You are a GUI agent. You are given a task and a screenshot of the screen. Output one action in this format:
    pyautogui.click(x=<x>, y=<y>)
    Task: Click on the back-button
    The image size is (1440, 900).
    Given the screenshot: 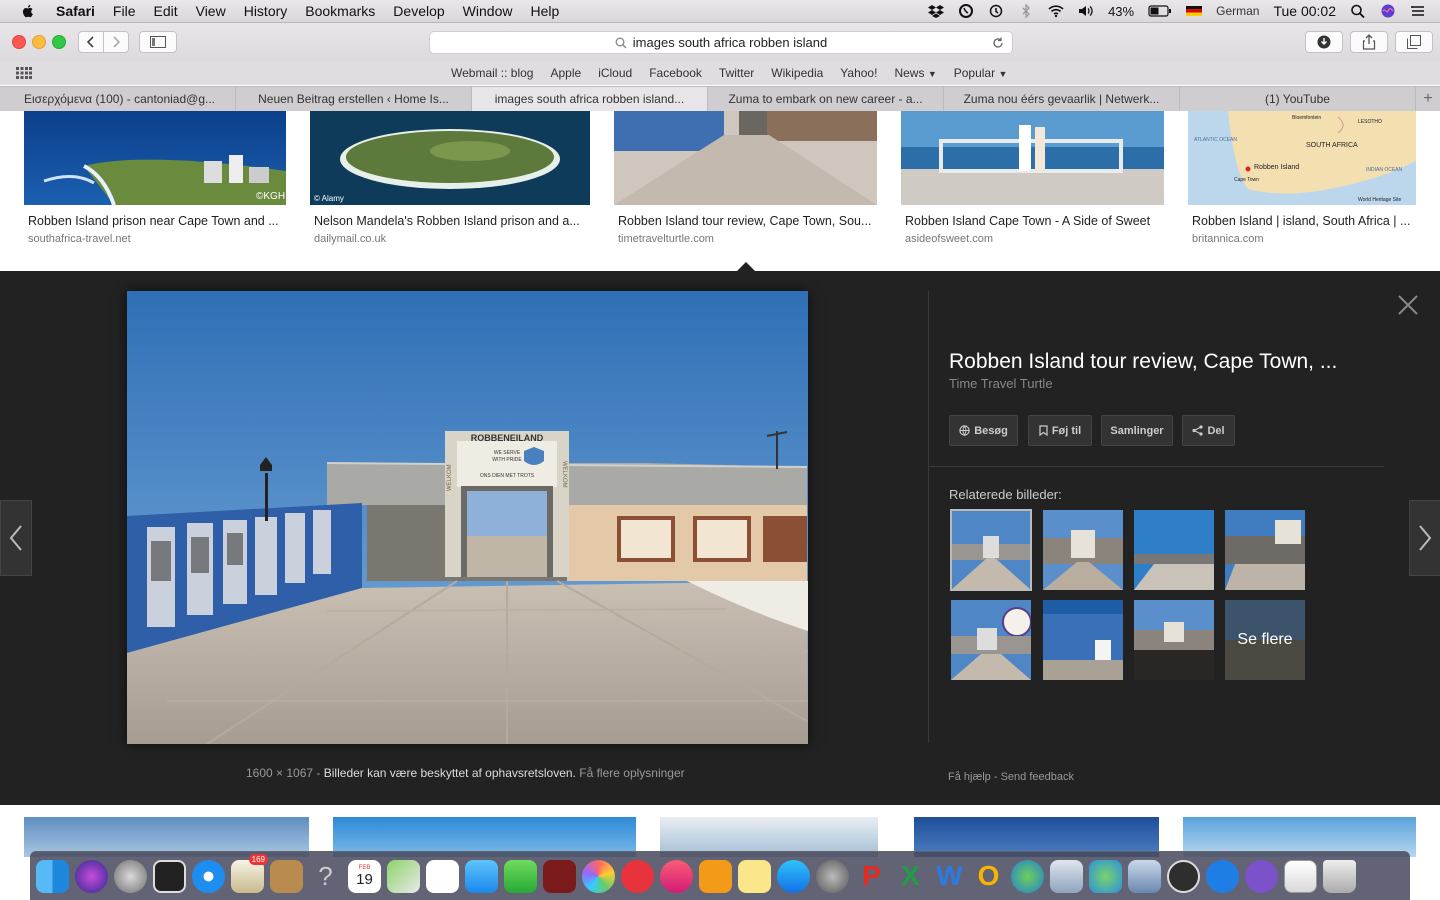 What is the action you would take?
    pyautogui.click(x=91, y=42)
    